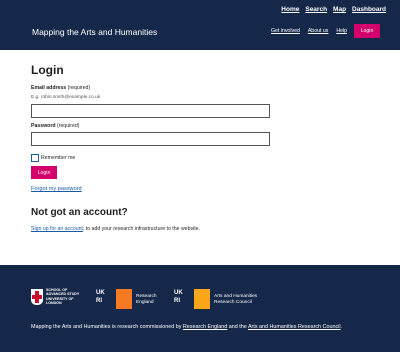 The width and height of the screenshot is (400, 352). What do you see at coordinates (49, 88) in the screenshot?
I see `email-label-text: Email address` at bounding box center [49, 88].